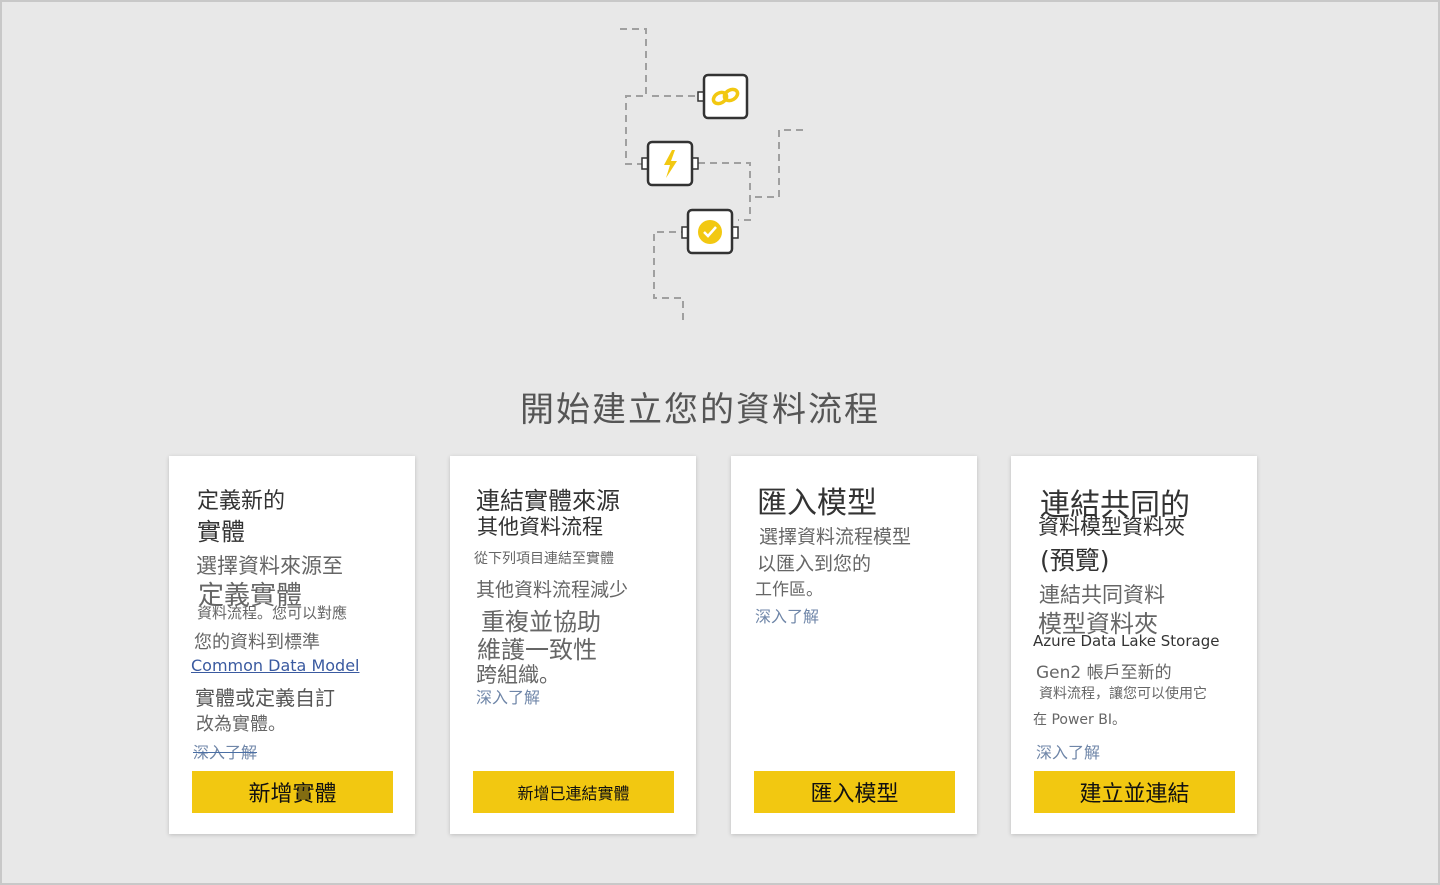 The width and height of the screenshot is (1440, 885). Describe the element at coordinates (552, 590) in the screenshot. I see `card-description: 其他資料流程減少` at that location.